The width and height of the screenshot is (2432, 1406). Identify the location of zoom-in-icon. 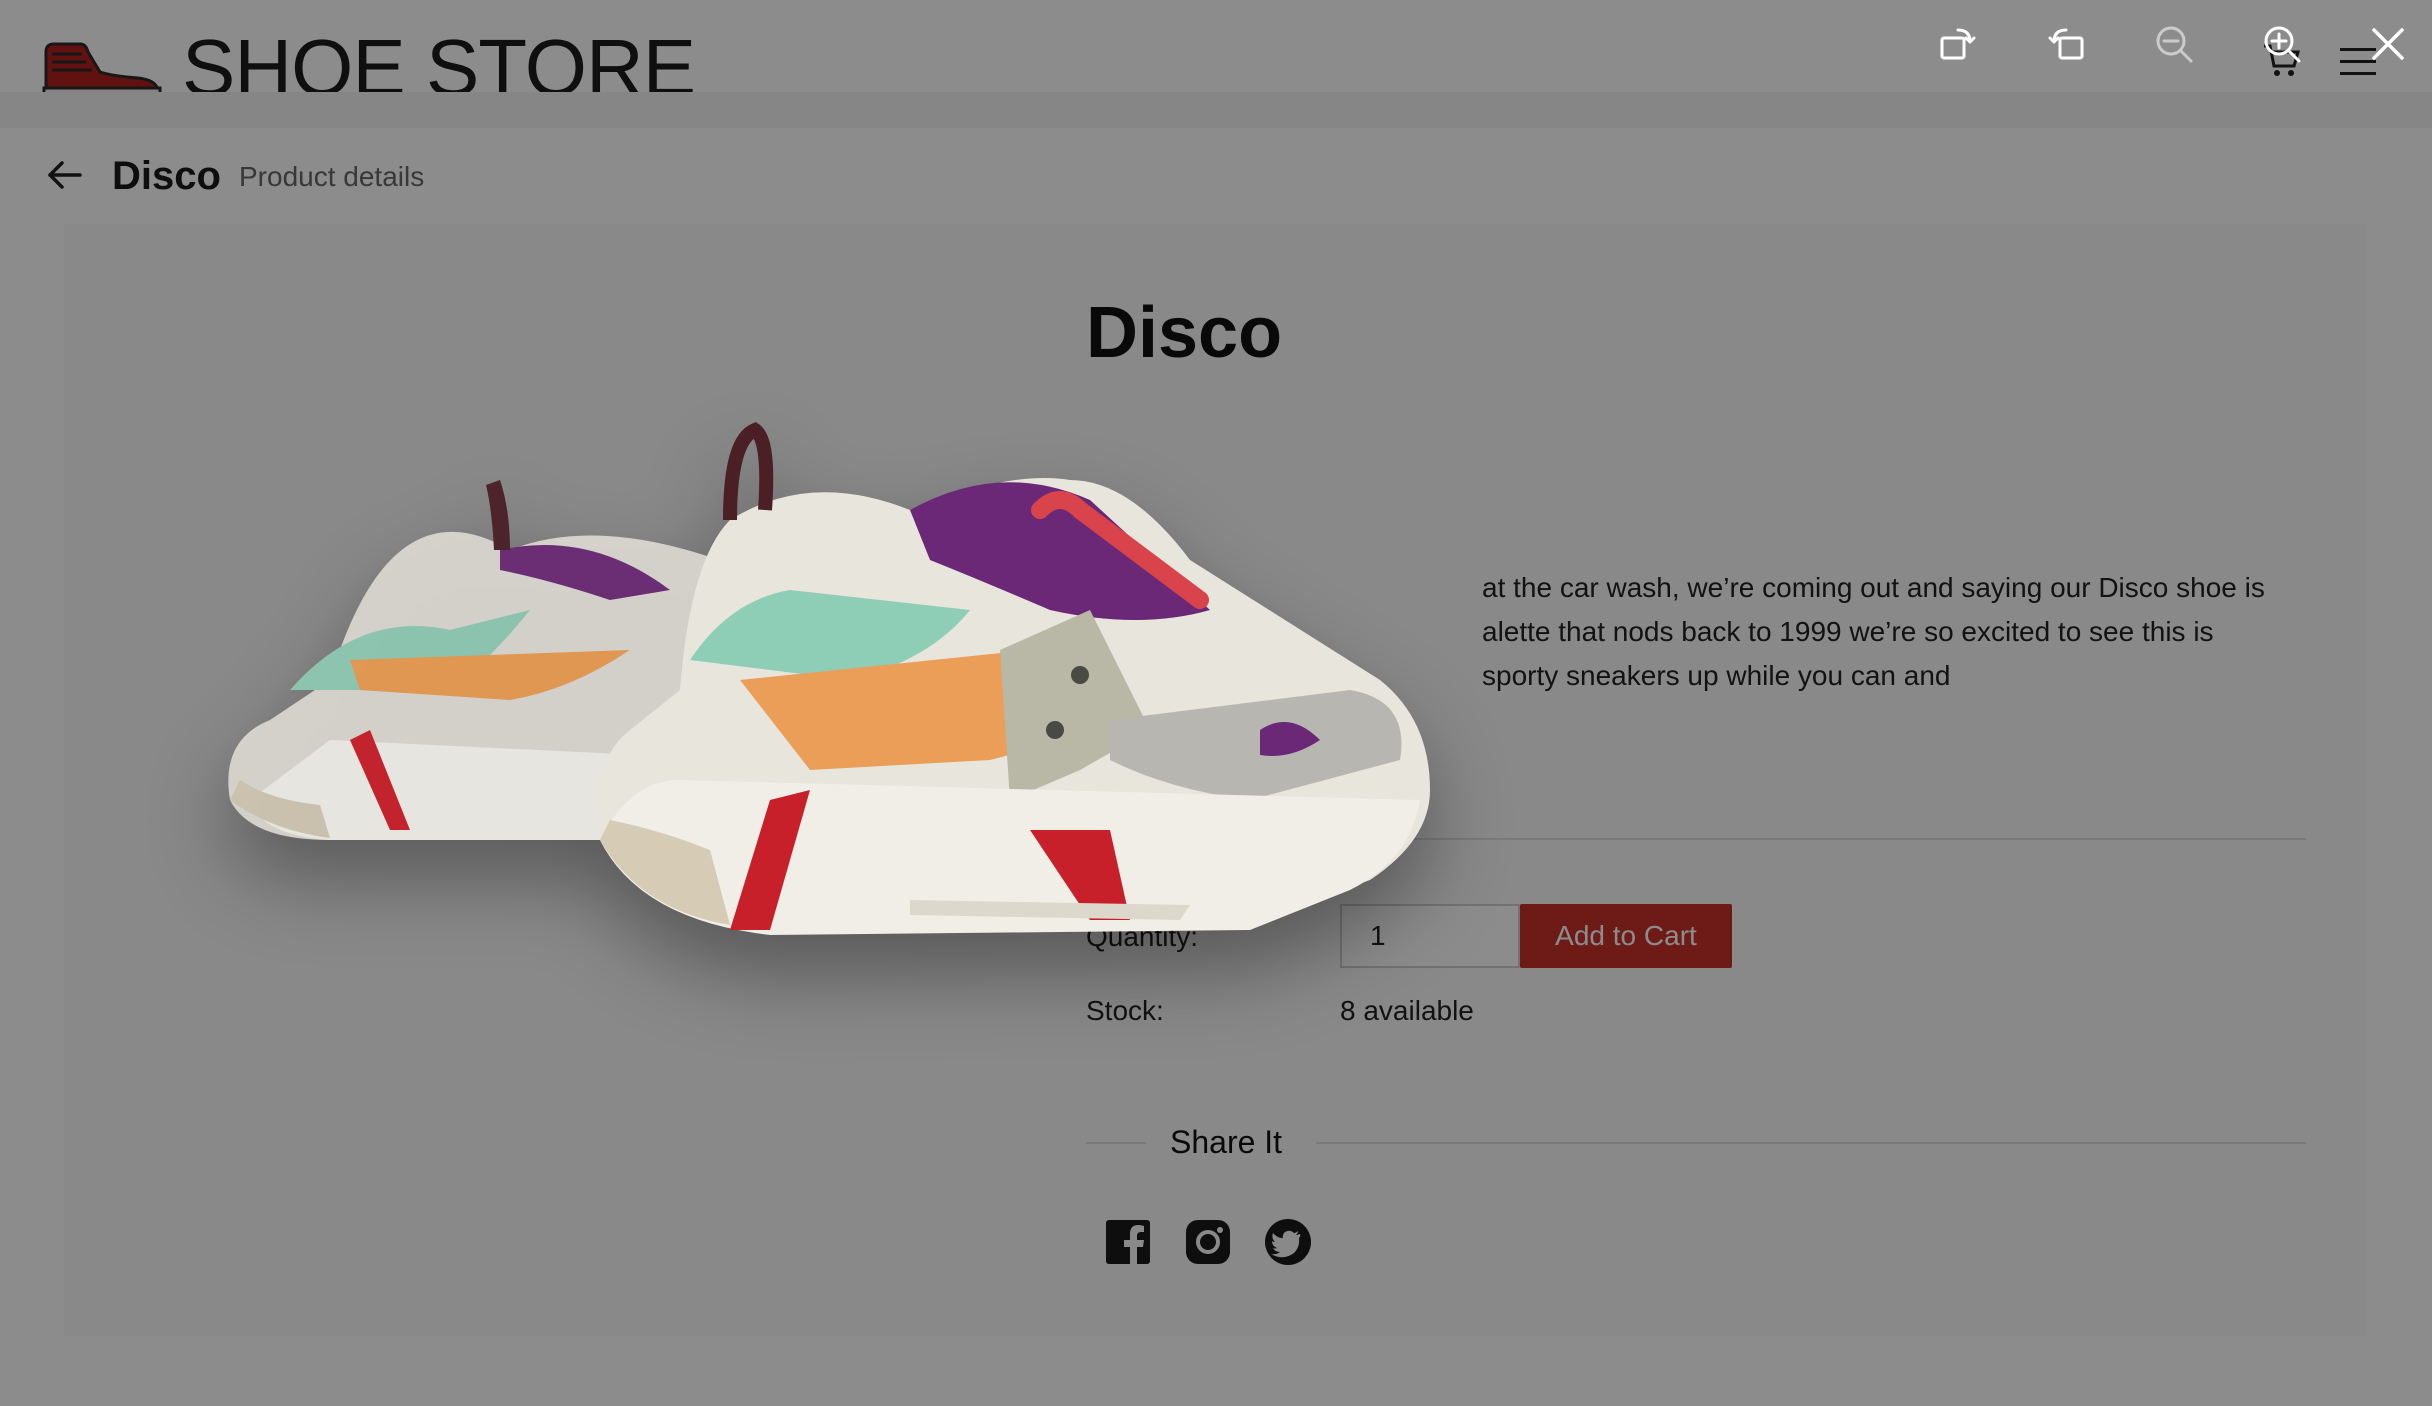
(2282, 44).